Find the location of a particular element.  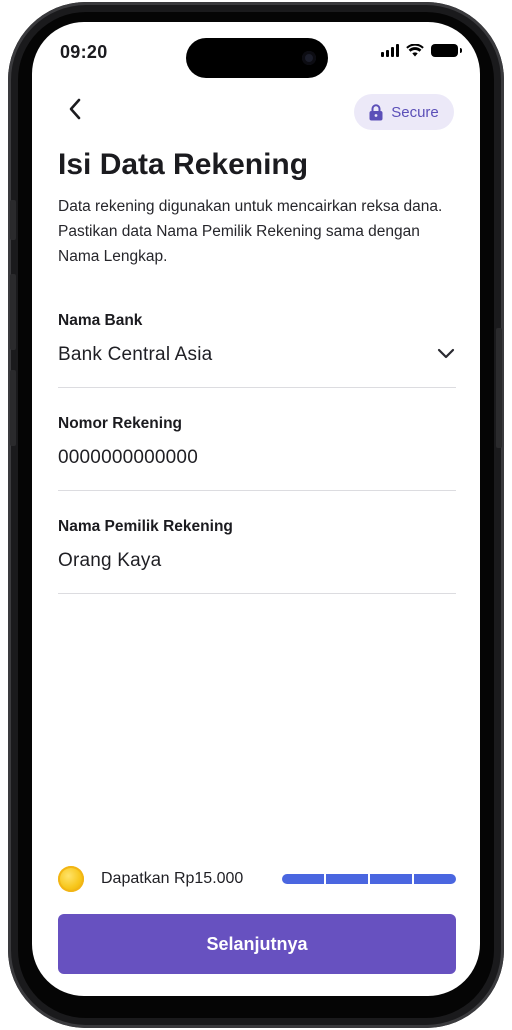

account-owner-label: Nama Pemilik Rekening is located at coordinates (145, 526).